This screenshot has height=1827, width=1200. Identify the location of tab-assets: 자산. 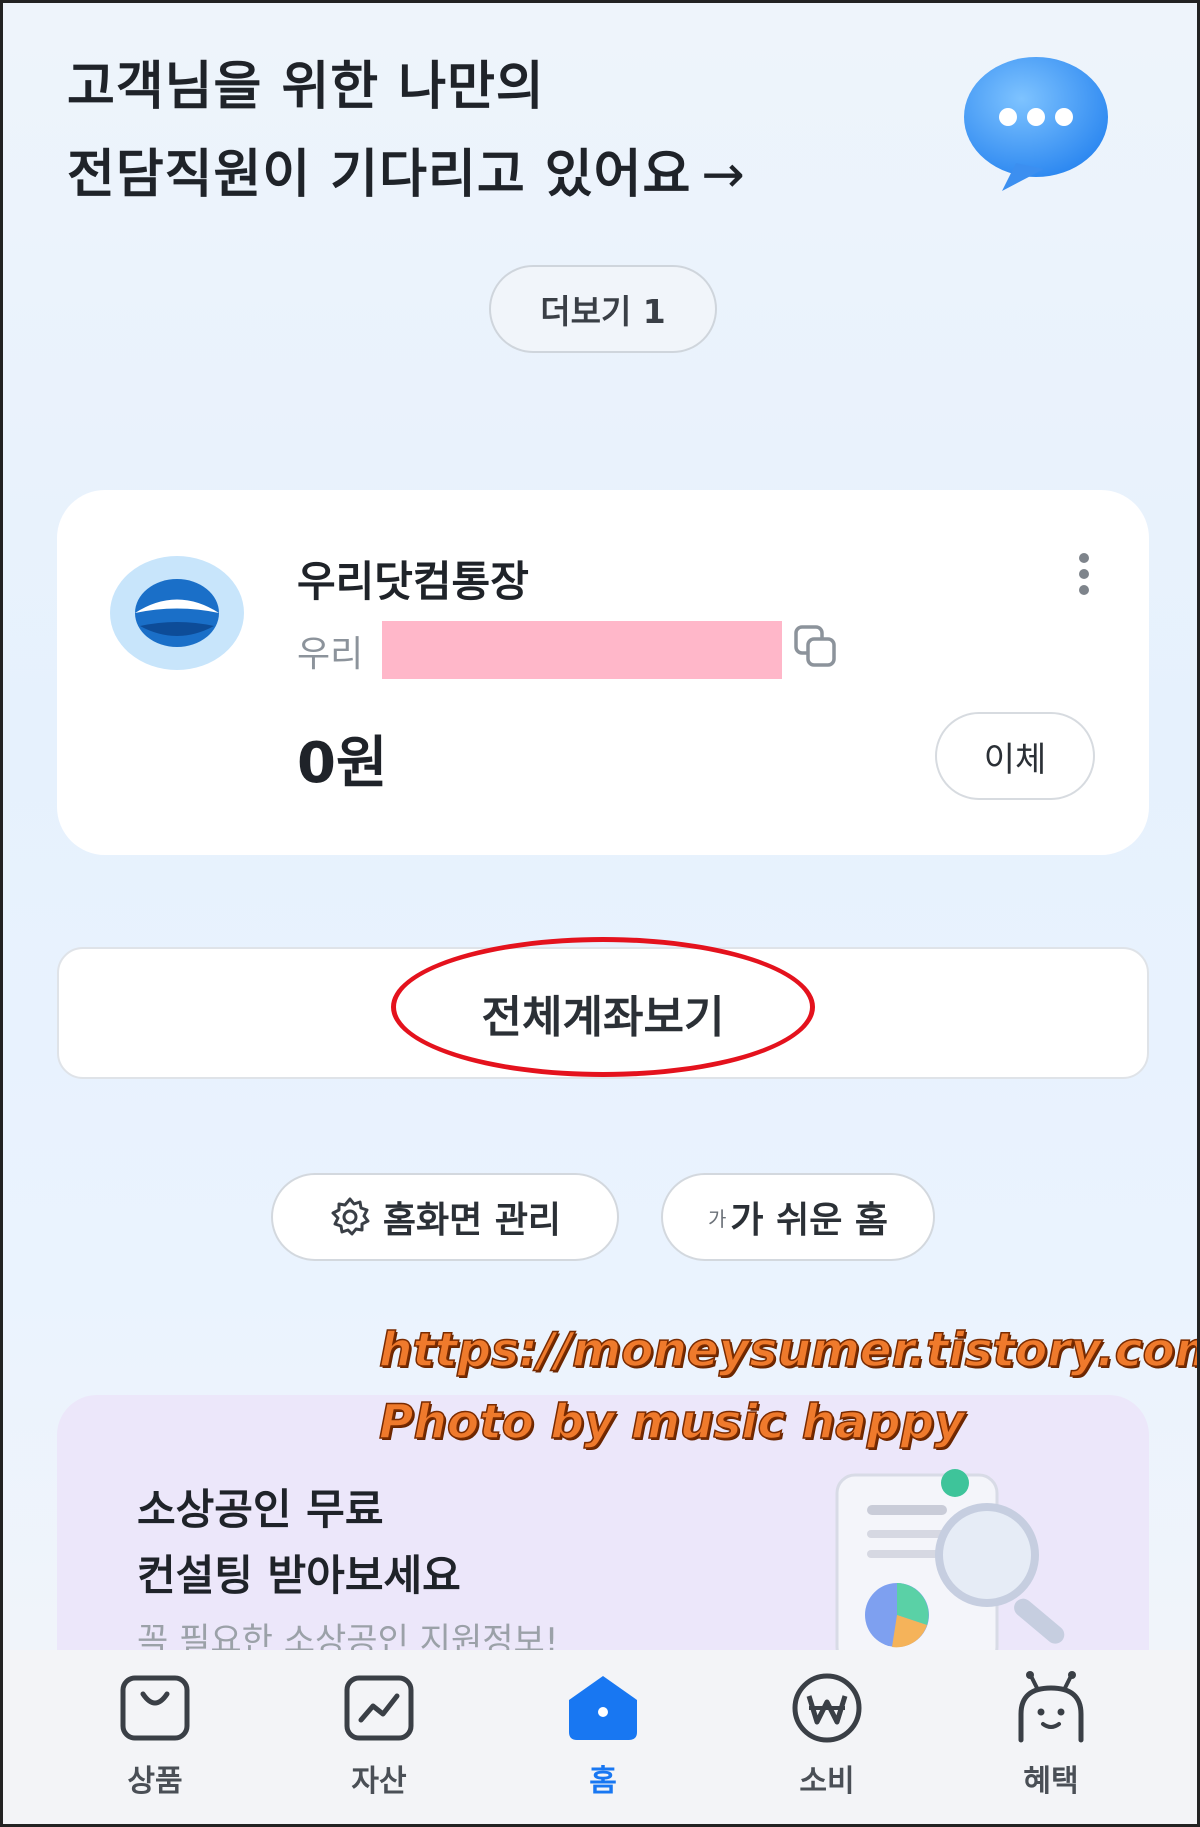
(379, 1735).